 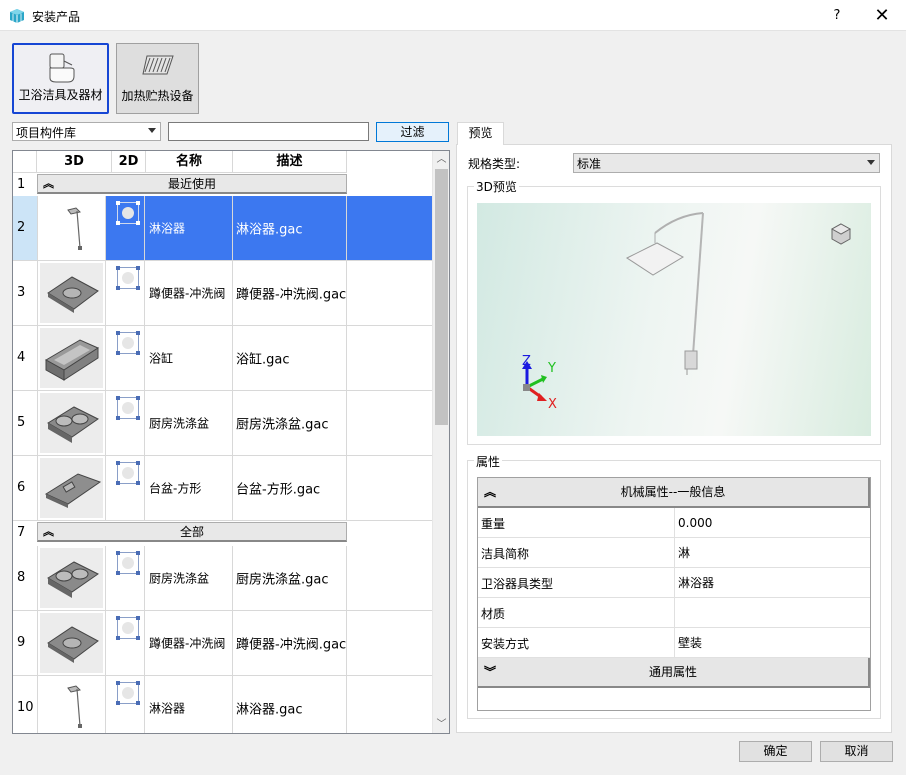 What do you see at coordinates (192, 184) in the screenshot?
I see `group-header-recent: ︽ 最近使用` at bounding box center [192, 184].